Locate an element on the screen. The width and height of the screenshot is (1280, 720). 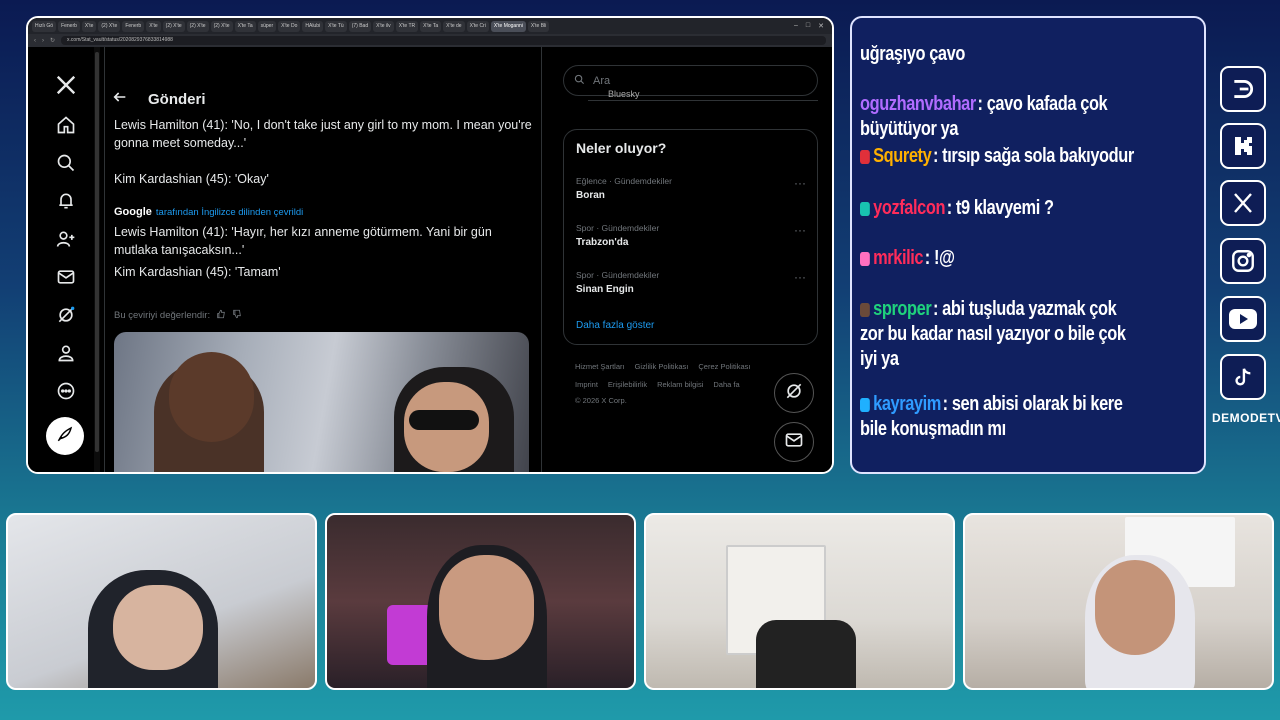
close-icon: ✕ is located at coordinates (821, 26).